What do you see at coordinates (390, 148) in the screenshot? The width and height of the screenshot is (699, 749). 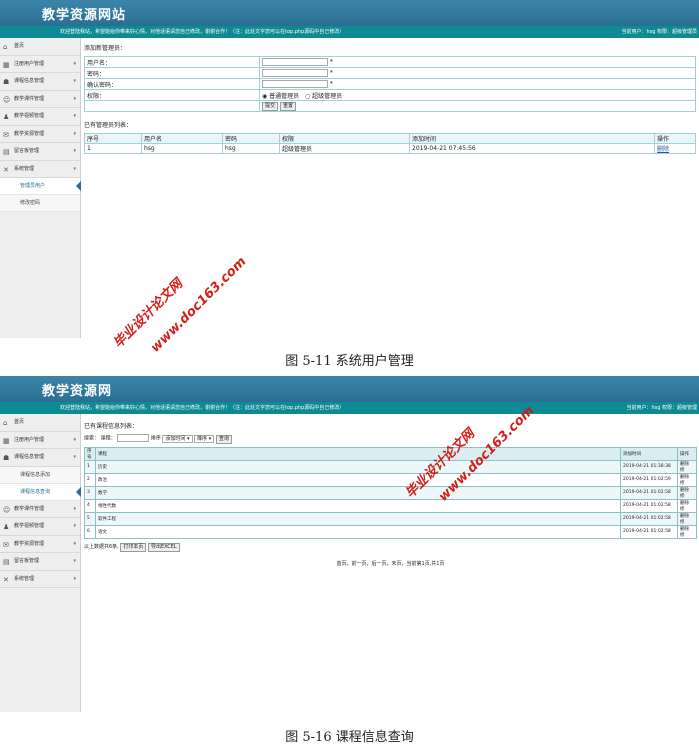 I see `table-row: 1 hsg hsg 超级管理员 2019-04-21 07:45:56 删除` at bounding box center [390, 148].